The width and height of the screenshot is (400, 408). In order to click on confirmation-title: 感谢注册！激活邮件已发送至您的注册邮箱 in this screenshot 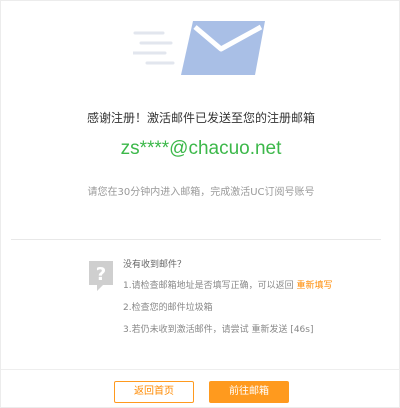, I will do `click(200, 118)`.